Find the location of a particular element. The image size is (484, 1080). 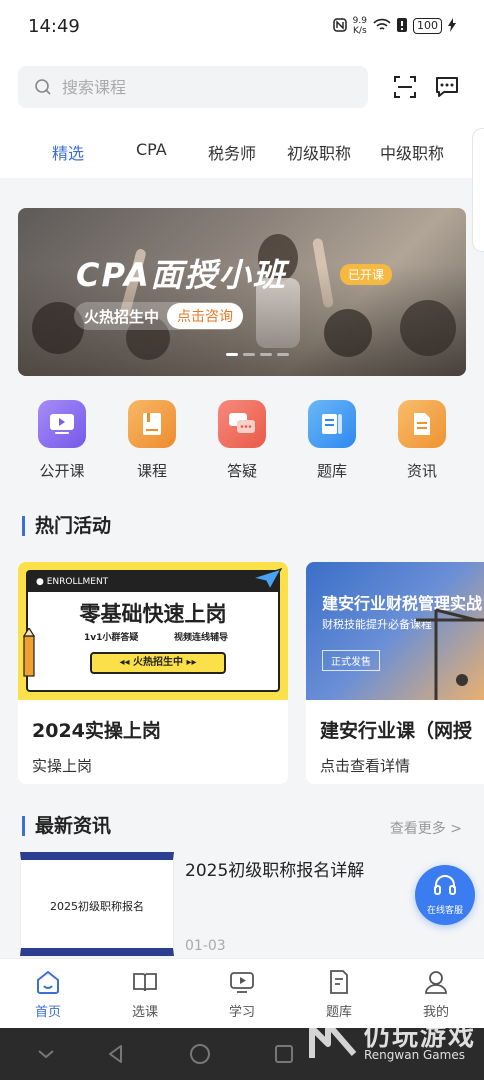

banner-title: CPA面授小班 is located at coordinates (181, 275).